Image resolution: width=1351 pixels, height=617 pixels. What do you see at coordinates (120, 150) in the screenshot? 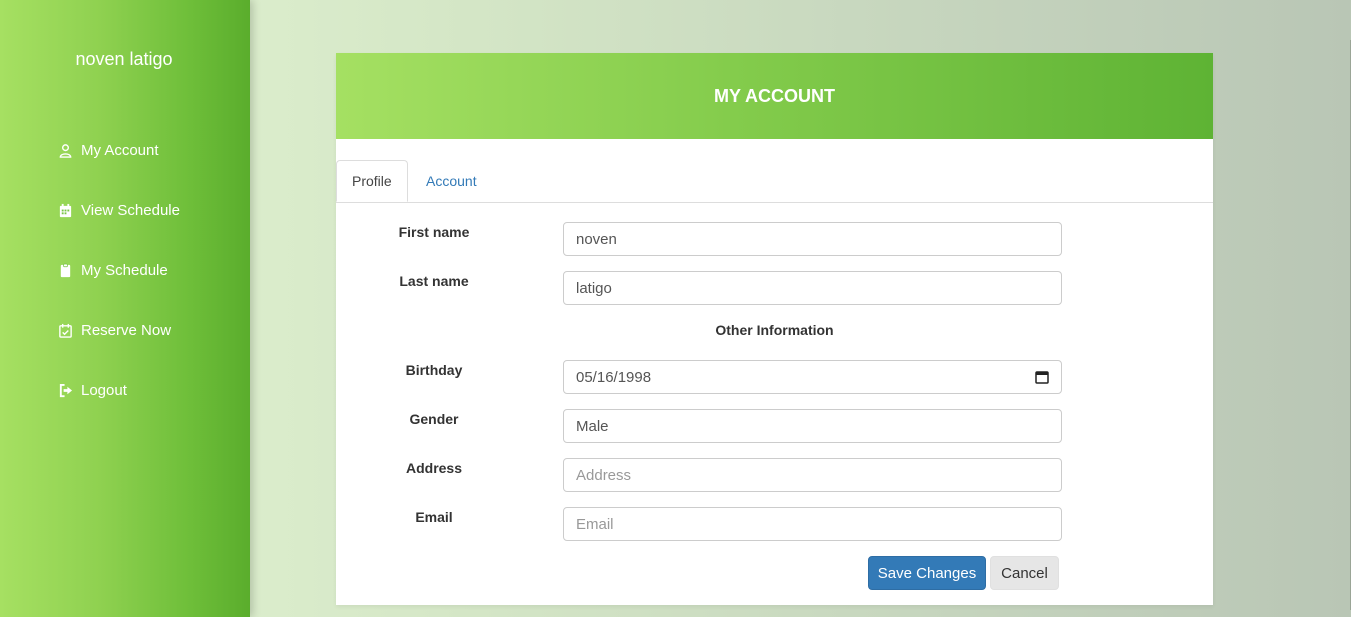
I see `sidebar-item-label: My Account` at bounding box center [120, 150].